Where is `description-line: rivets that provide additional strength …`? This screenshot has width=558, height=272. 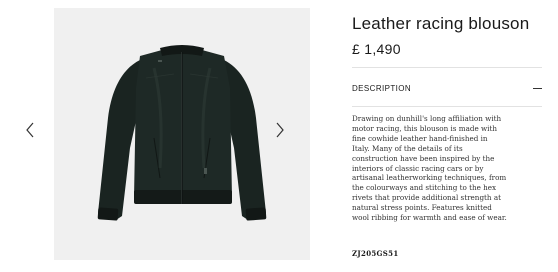
description-line: rivets that provide additional strength … is located at coordinates (427, 198).